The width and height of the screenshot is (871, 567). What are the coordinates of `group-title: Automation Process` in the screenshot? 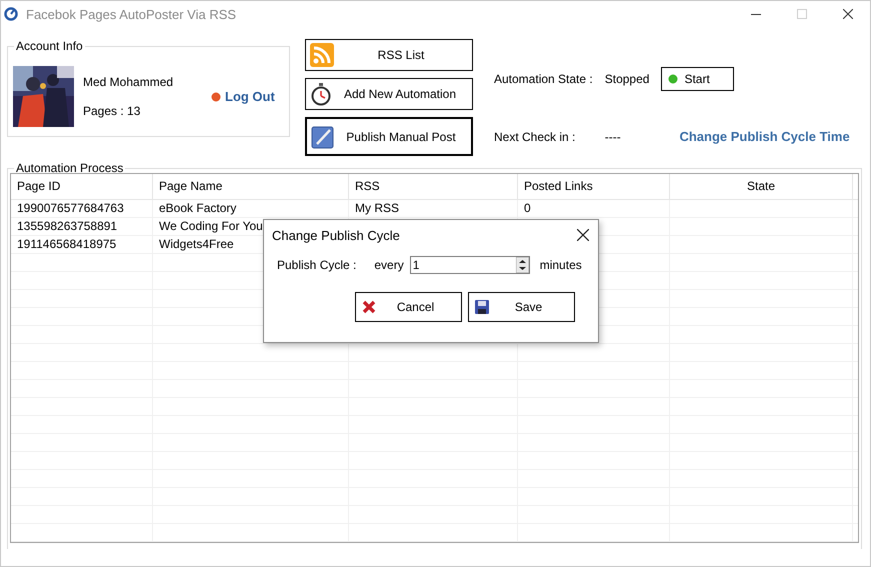 It's located at (70, 168).